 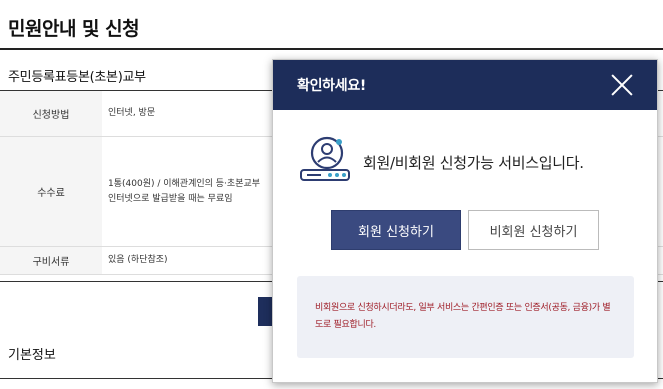 What do you see at coordinates (331, 86) in the screenshot?
I see `modal-title: 확인하세요!` at bounding box center [331, 86].